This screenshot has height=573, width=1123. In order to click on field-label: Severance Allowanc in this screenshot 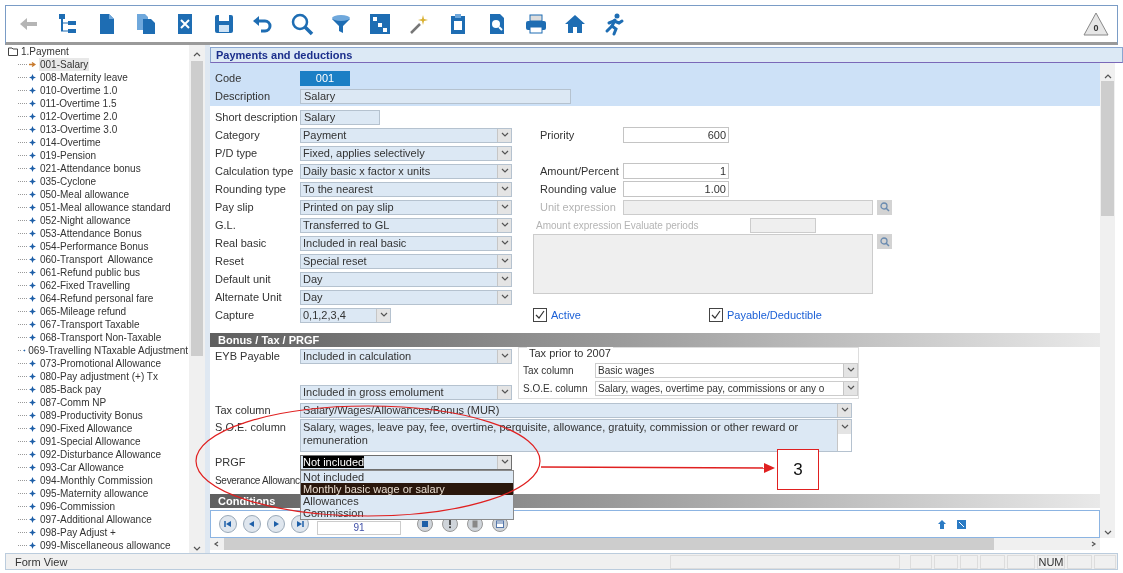, I will do `click(257, 480)`.